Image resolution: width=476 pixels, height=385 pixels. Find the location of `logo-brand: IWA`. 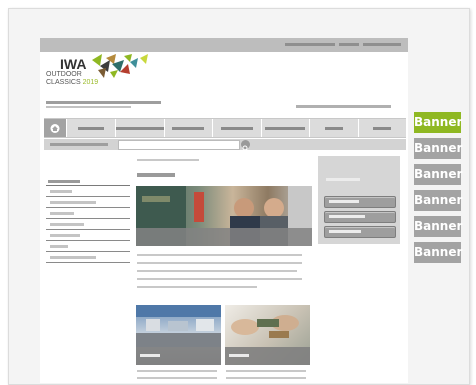

logo-brand: IWA is located at coordinates (73, 64).